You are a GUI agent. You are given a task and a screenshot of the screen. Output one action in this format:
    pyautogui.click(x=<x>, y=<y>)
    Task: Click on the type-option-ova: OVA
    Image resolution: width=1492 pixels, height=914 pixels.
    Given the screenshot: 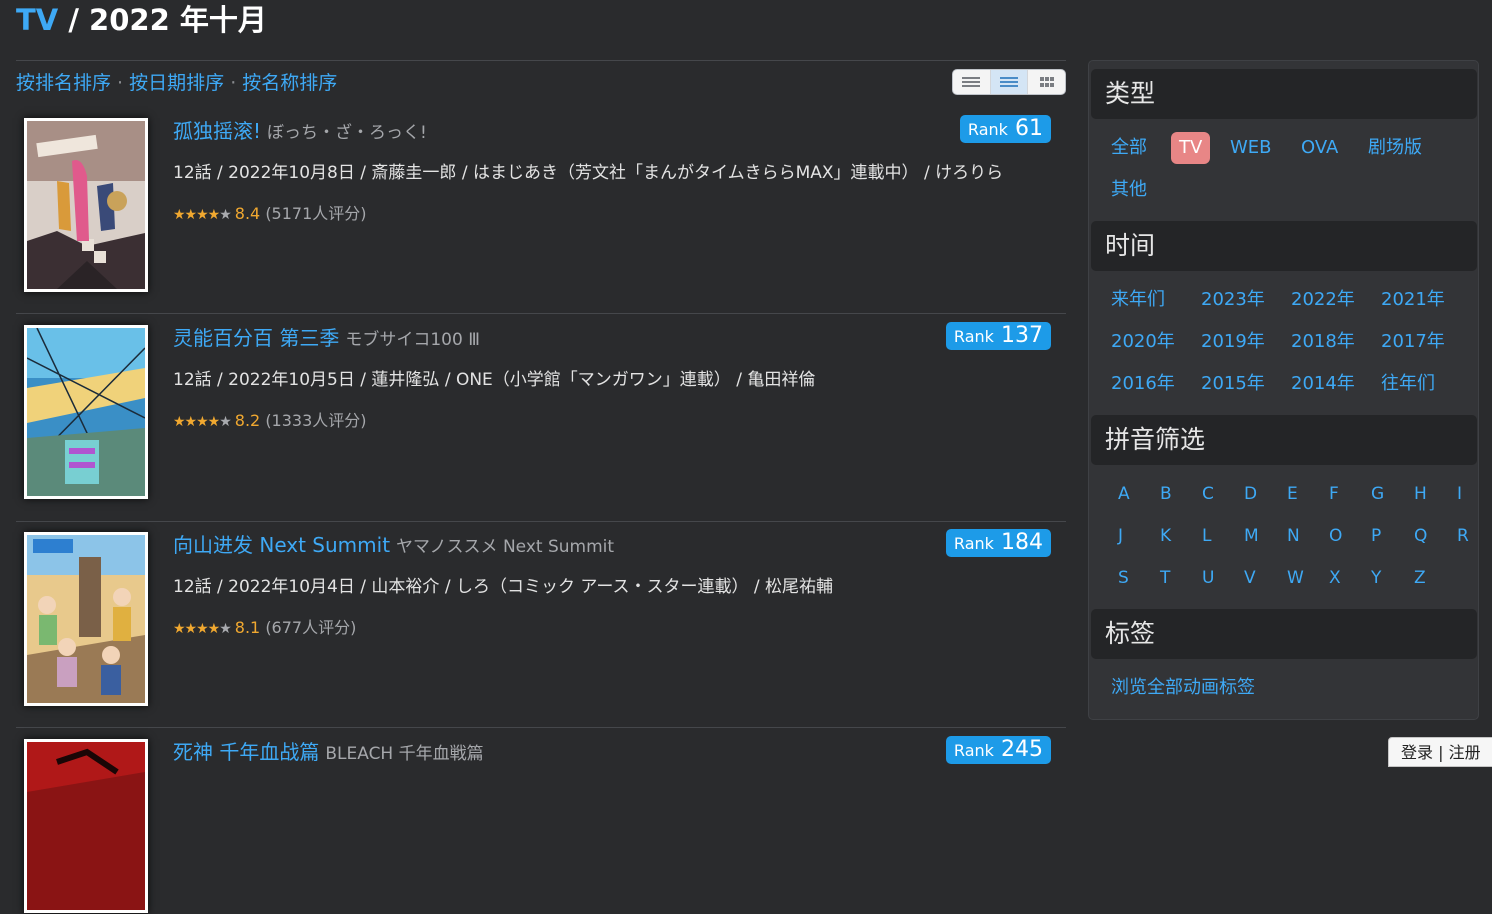 What is the action you would take?
    pyautogui.click(x=1319, y=148)
    